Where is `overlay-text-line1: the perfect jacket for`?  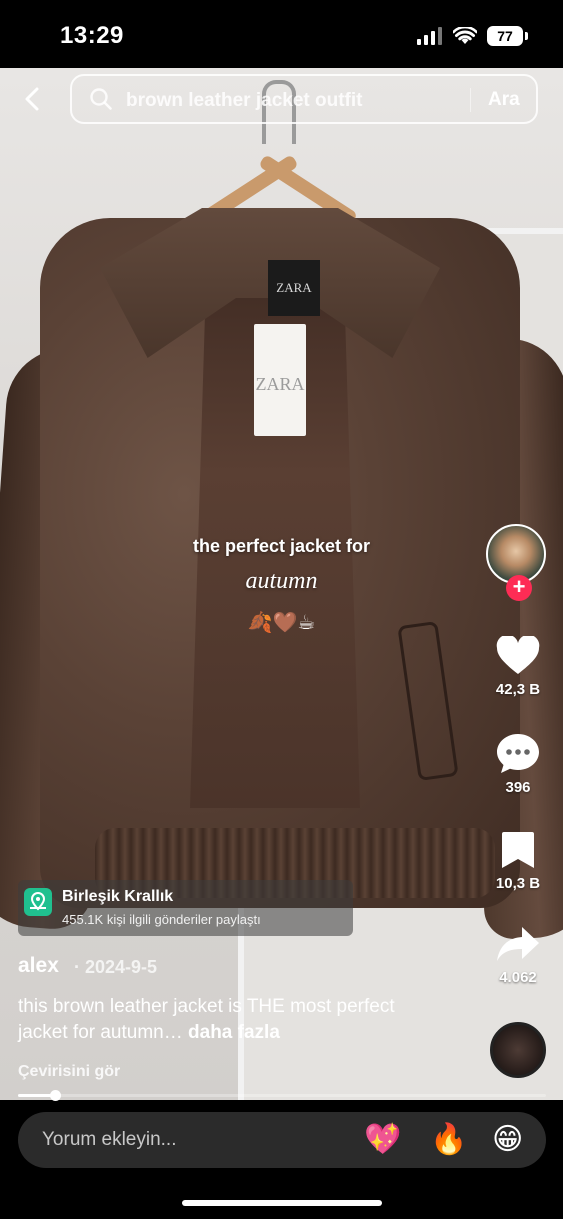
overlay-text-line1: the perfect jacket for is located at coordinates (281, 546).